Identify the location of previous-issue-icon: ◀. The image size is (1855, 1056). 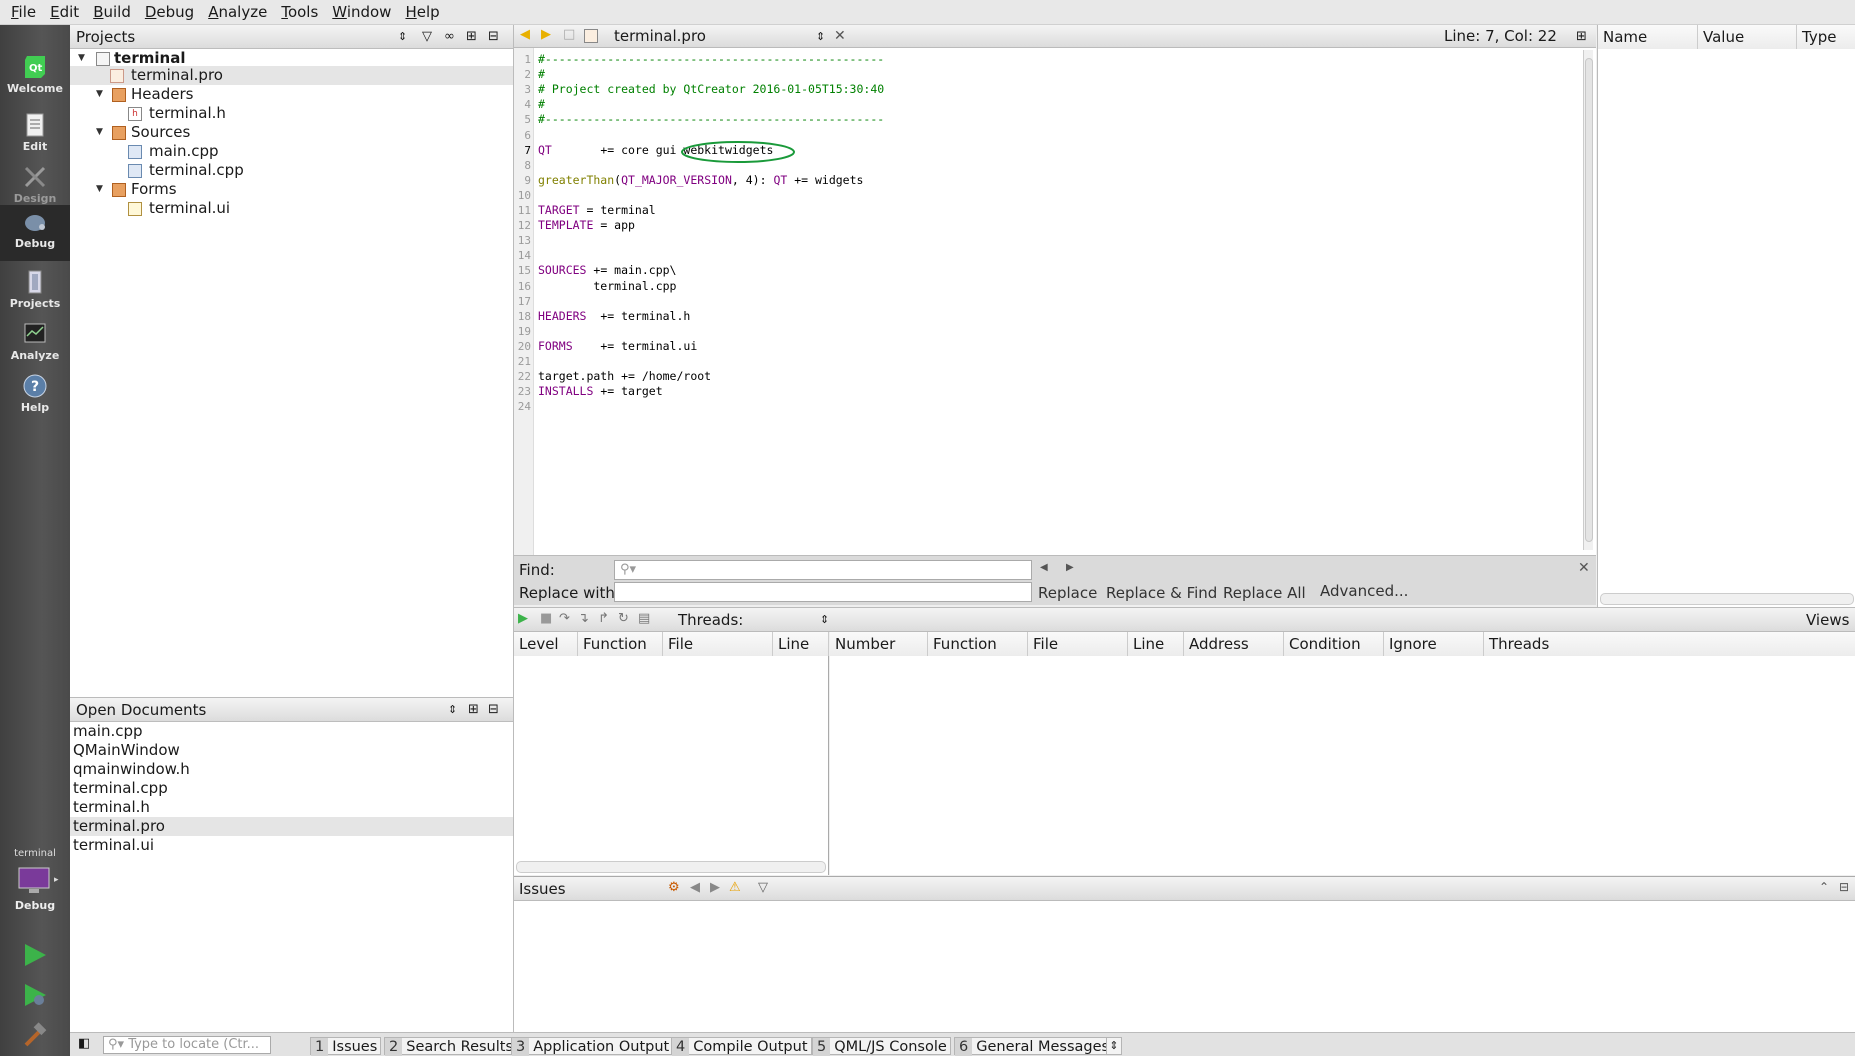
(695, 887).